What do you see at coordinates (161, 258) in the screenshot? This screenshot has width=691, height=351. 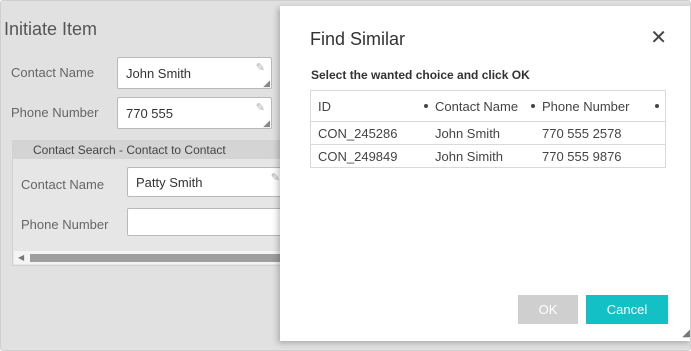 I see `scrollbar-thumb` at bounding box center [161, 258].